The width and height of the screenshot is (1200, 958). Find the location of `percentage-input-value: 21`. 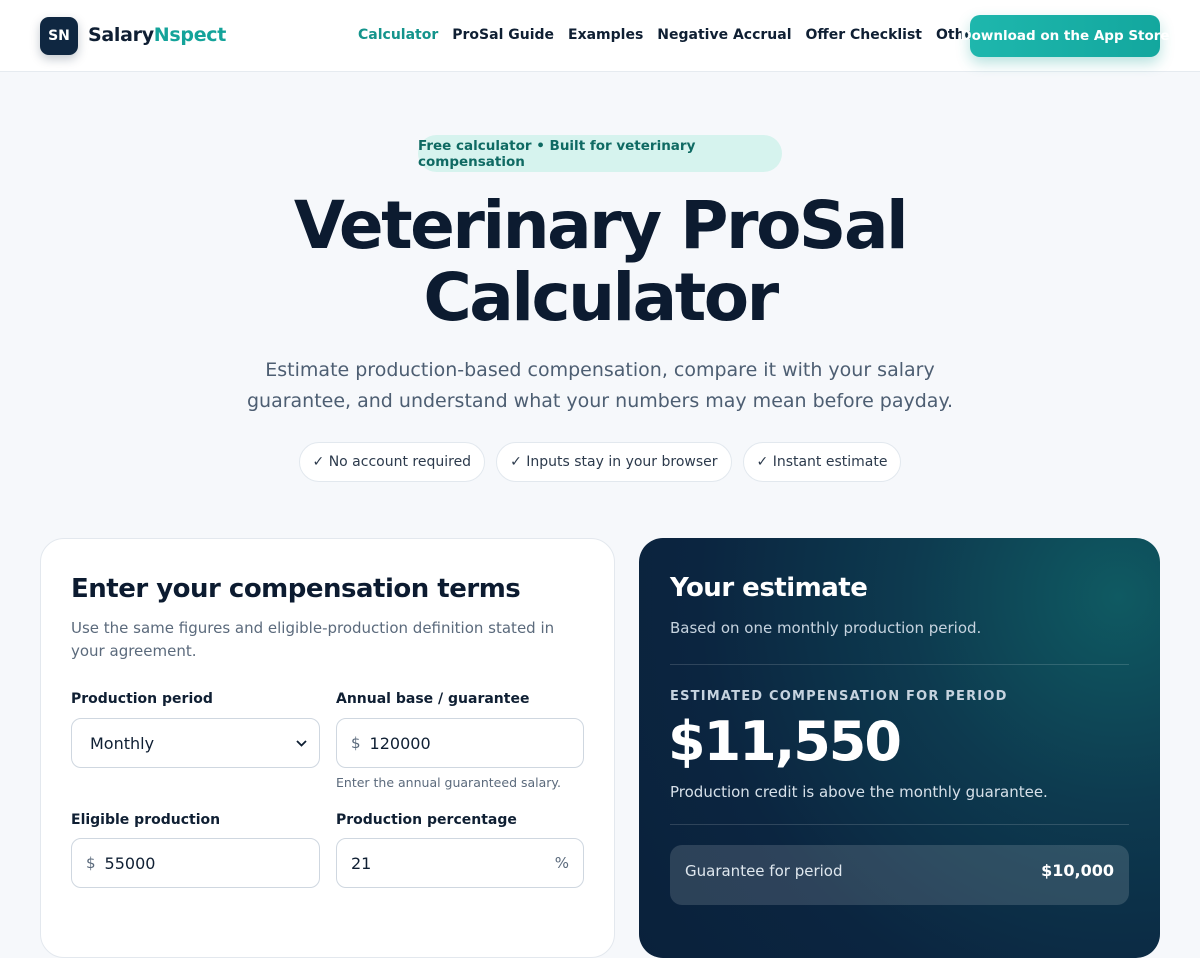

percentage-input-value: 21 is located at coordinates (361, 863).